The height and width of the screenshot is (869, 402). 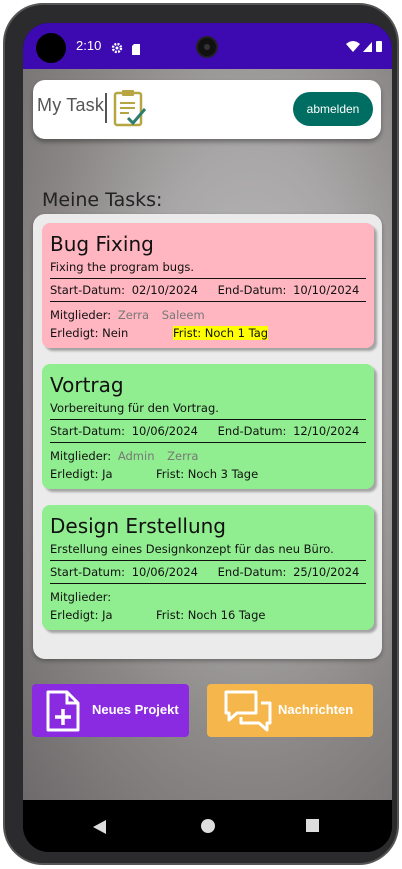 I want to click on section-title: Meine Tasks:, so click(x=102, y=200).